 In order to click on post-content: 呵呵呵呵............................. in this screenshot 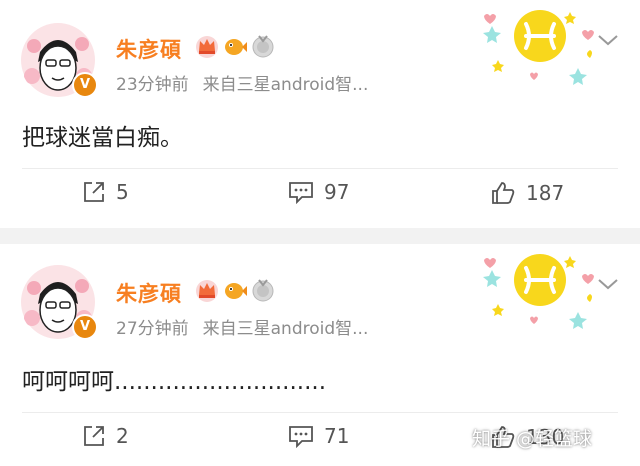, I will do `click(174, 382)`.